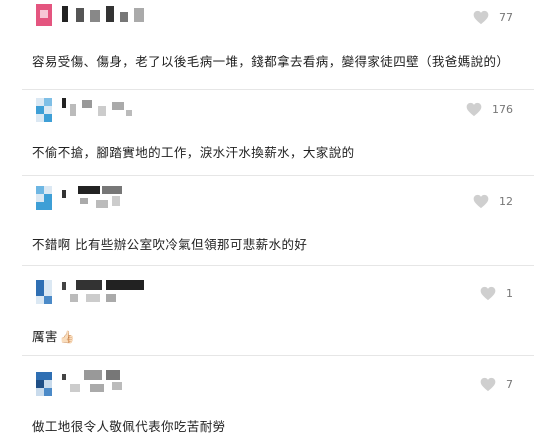 The width and height of the screenshot is (553, 448). Describe the element at coordinates (489, 109) in the screenshot. I see `like-button: 176` at that location.